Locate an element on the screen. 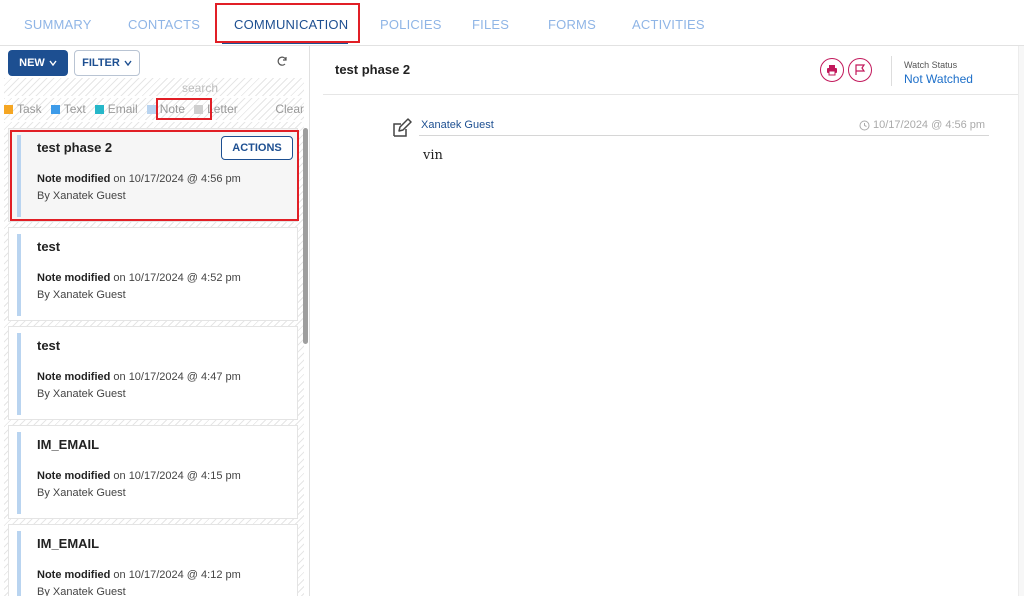 The height and width of the screenshot is (596, 1024). legend-clear-link: Clear is located at coordinates (289, 109).